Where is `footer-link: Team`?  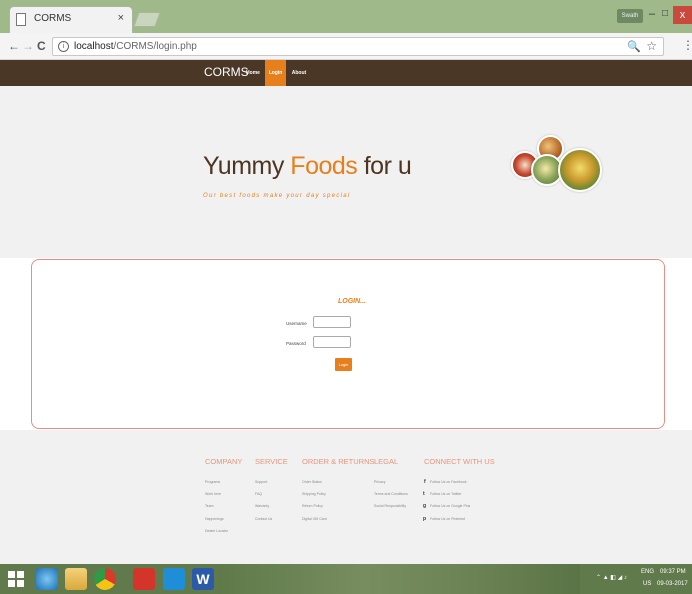 footer-link: Team is located at coordinates (209, 506).